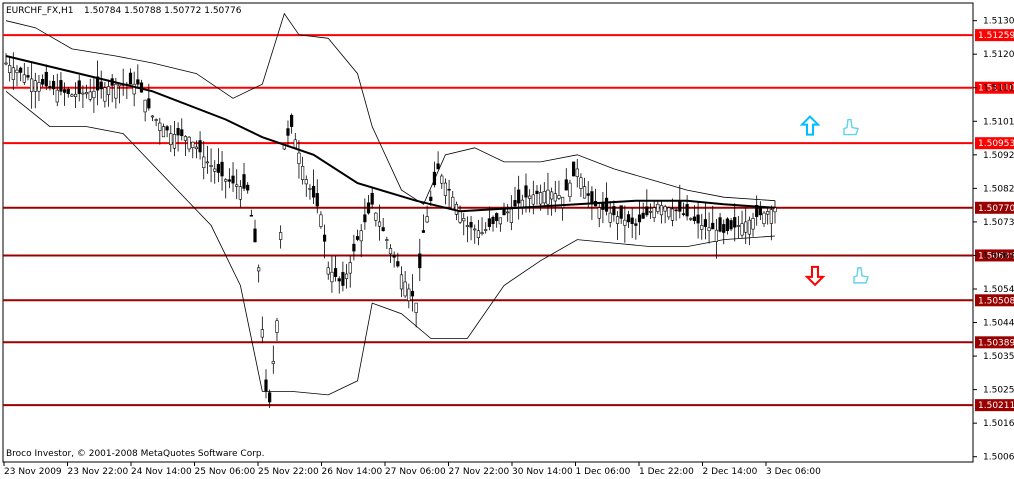 The image size is (1014, 479). What do you see at coordinates (998, 324) in the screenshot?
I see `y-tick-label: 1.50445` at bounding box center [998, 324].